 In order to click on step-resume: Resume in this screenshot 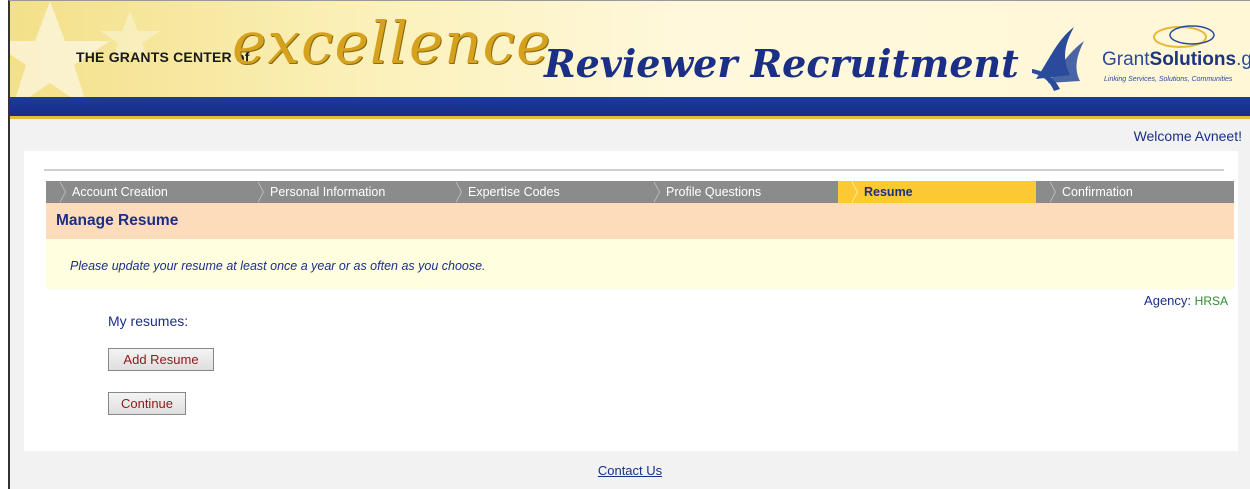, I will do `click(937, 192)`.